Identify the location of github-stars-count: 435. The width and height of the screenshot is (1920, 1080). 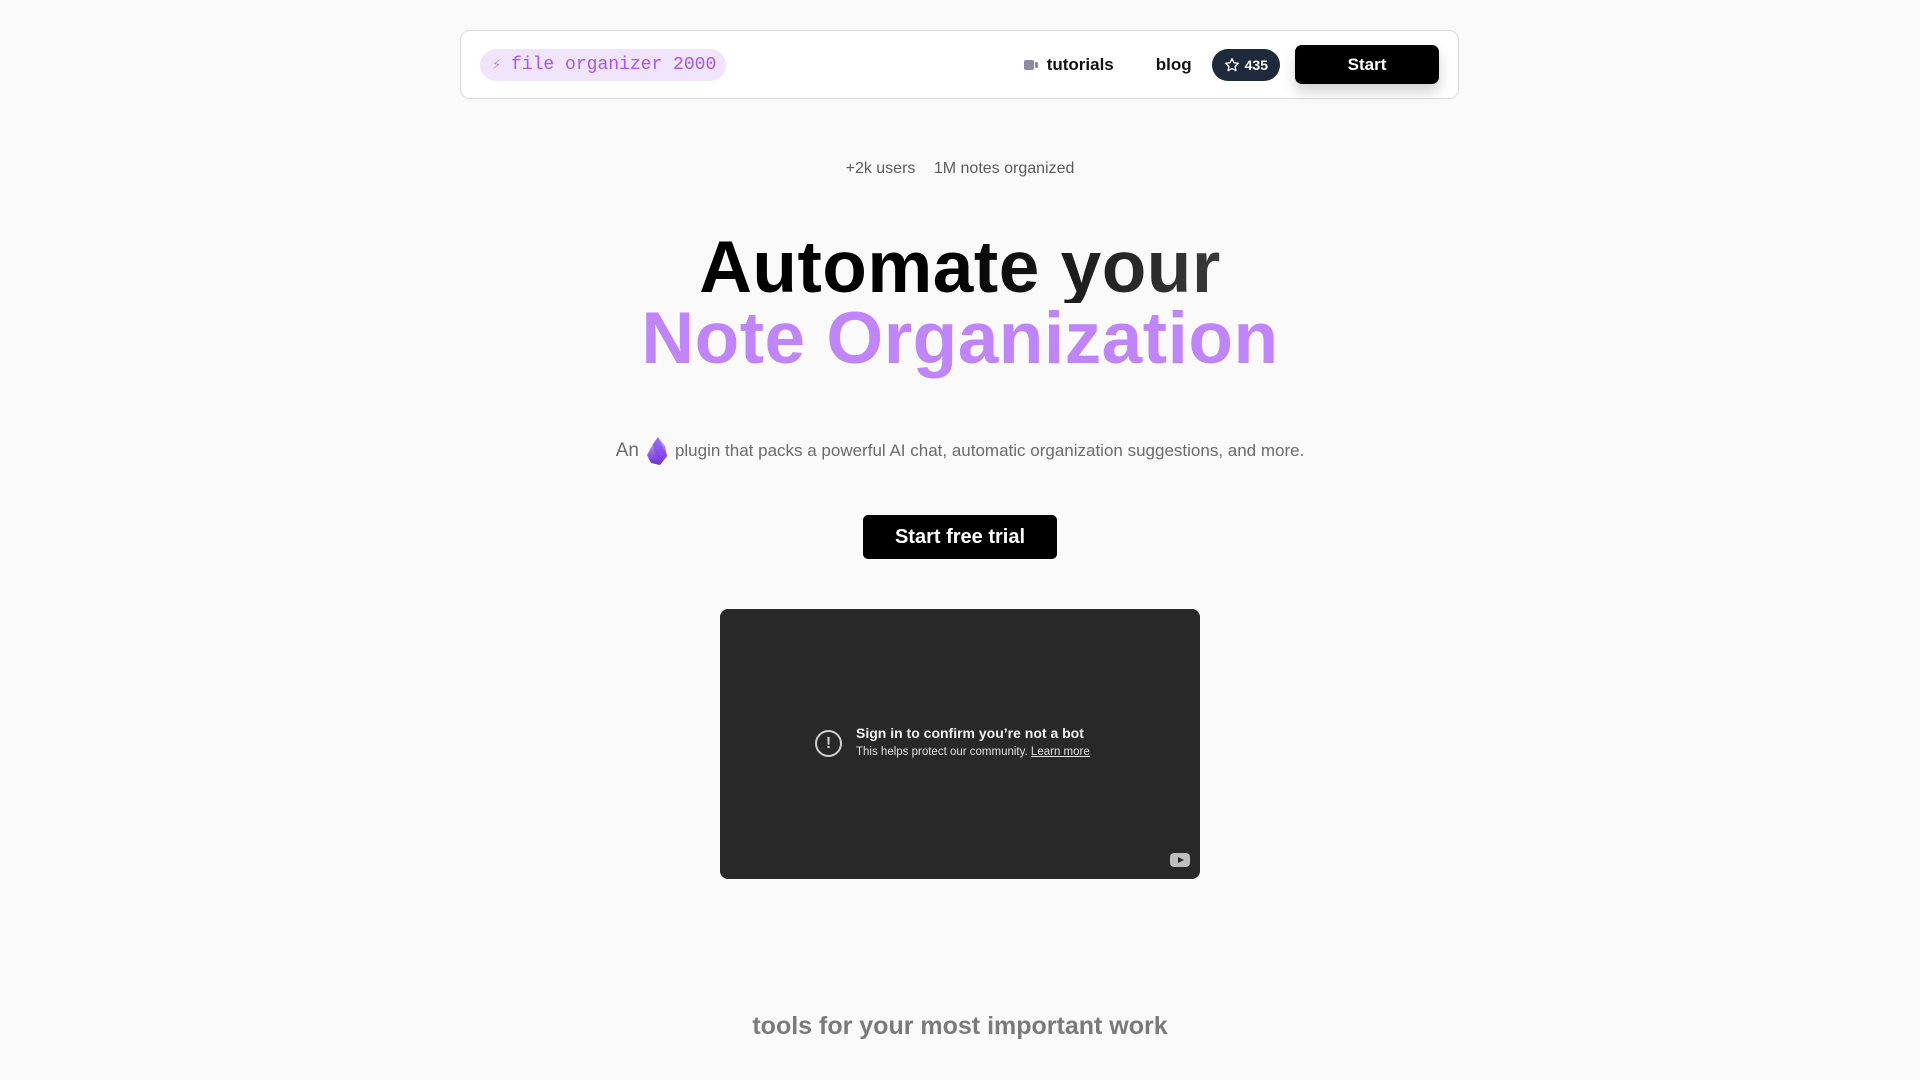
(1256, 64).